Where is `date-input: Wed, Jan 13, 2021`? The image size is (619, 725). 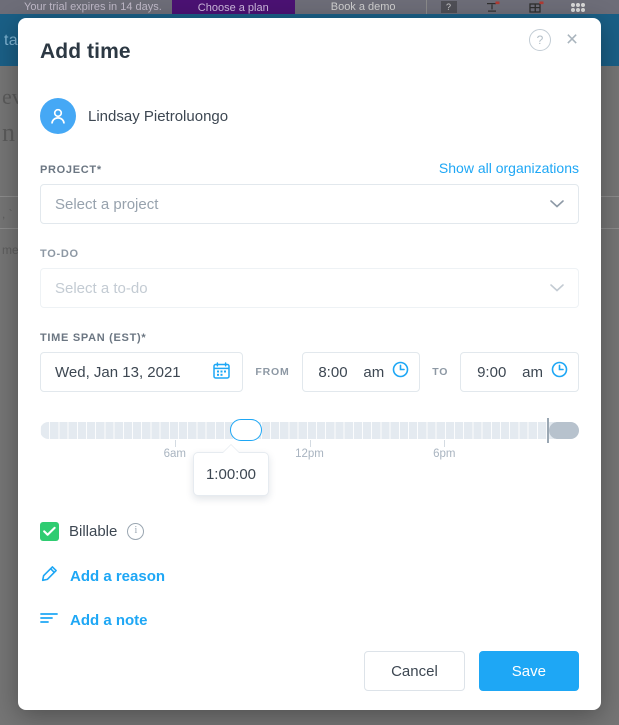 date-input: Wed, Jan 13, 2021 is located at coordinates (142, 372).